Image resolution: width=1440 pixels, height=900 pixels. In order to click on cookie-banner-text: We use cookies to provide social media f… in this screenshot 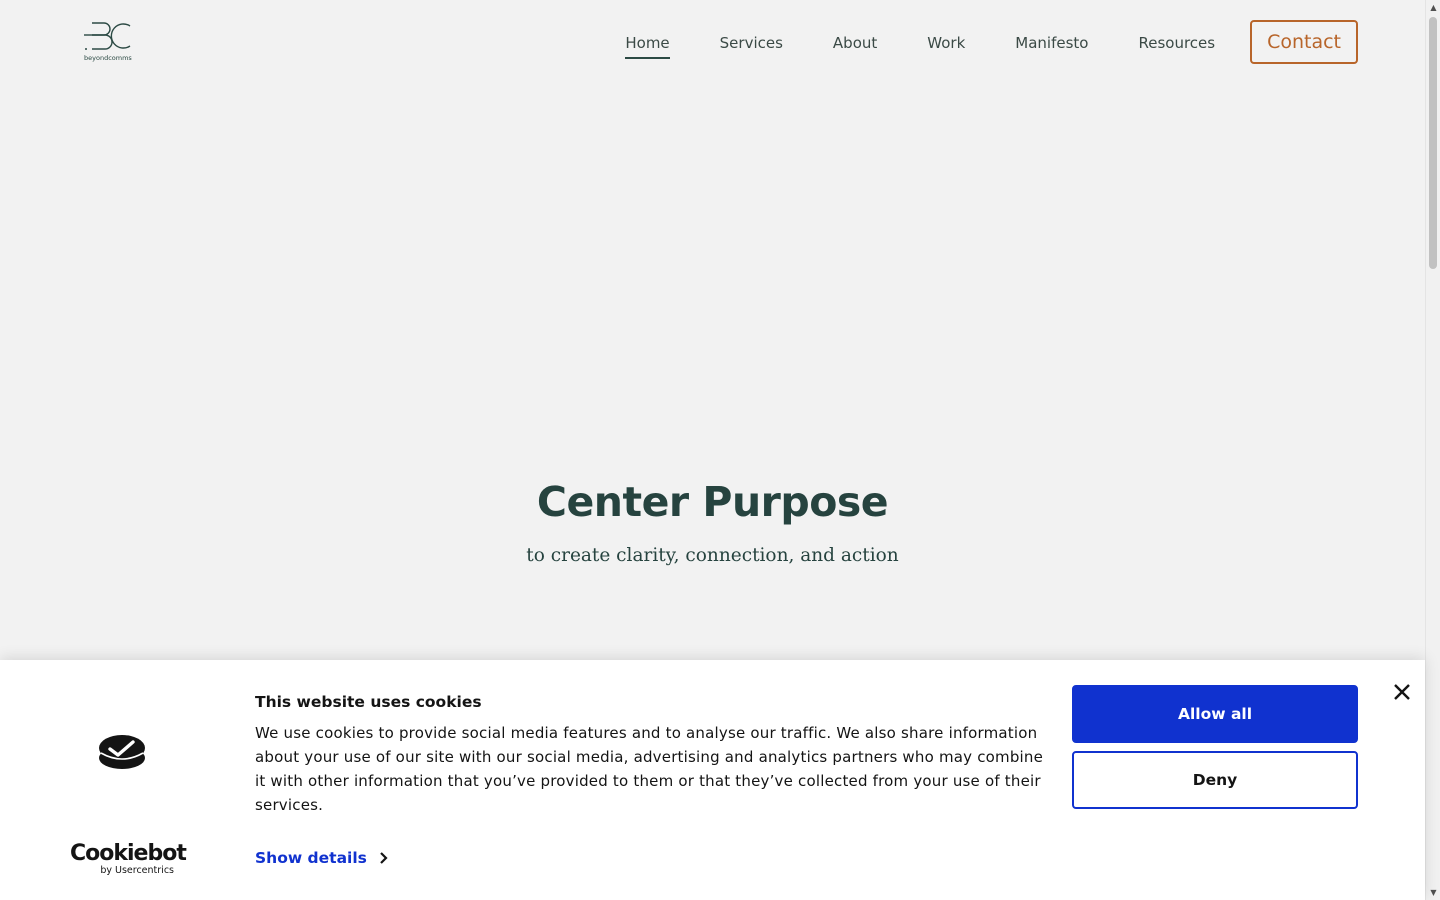, I will do `click(649, 769)`.